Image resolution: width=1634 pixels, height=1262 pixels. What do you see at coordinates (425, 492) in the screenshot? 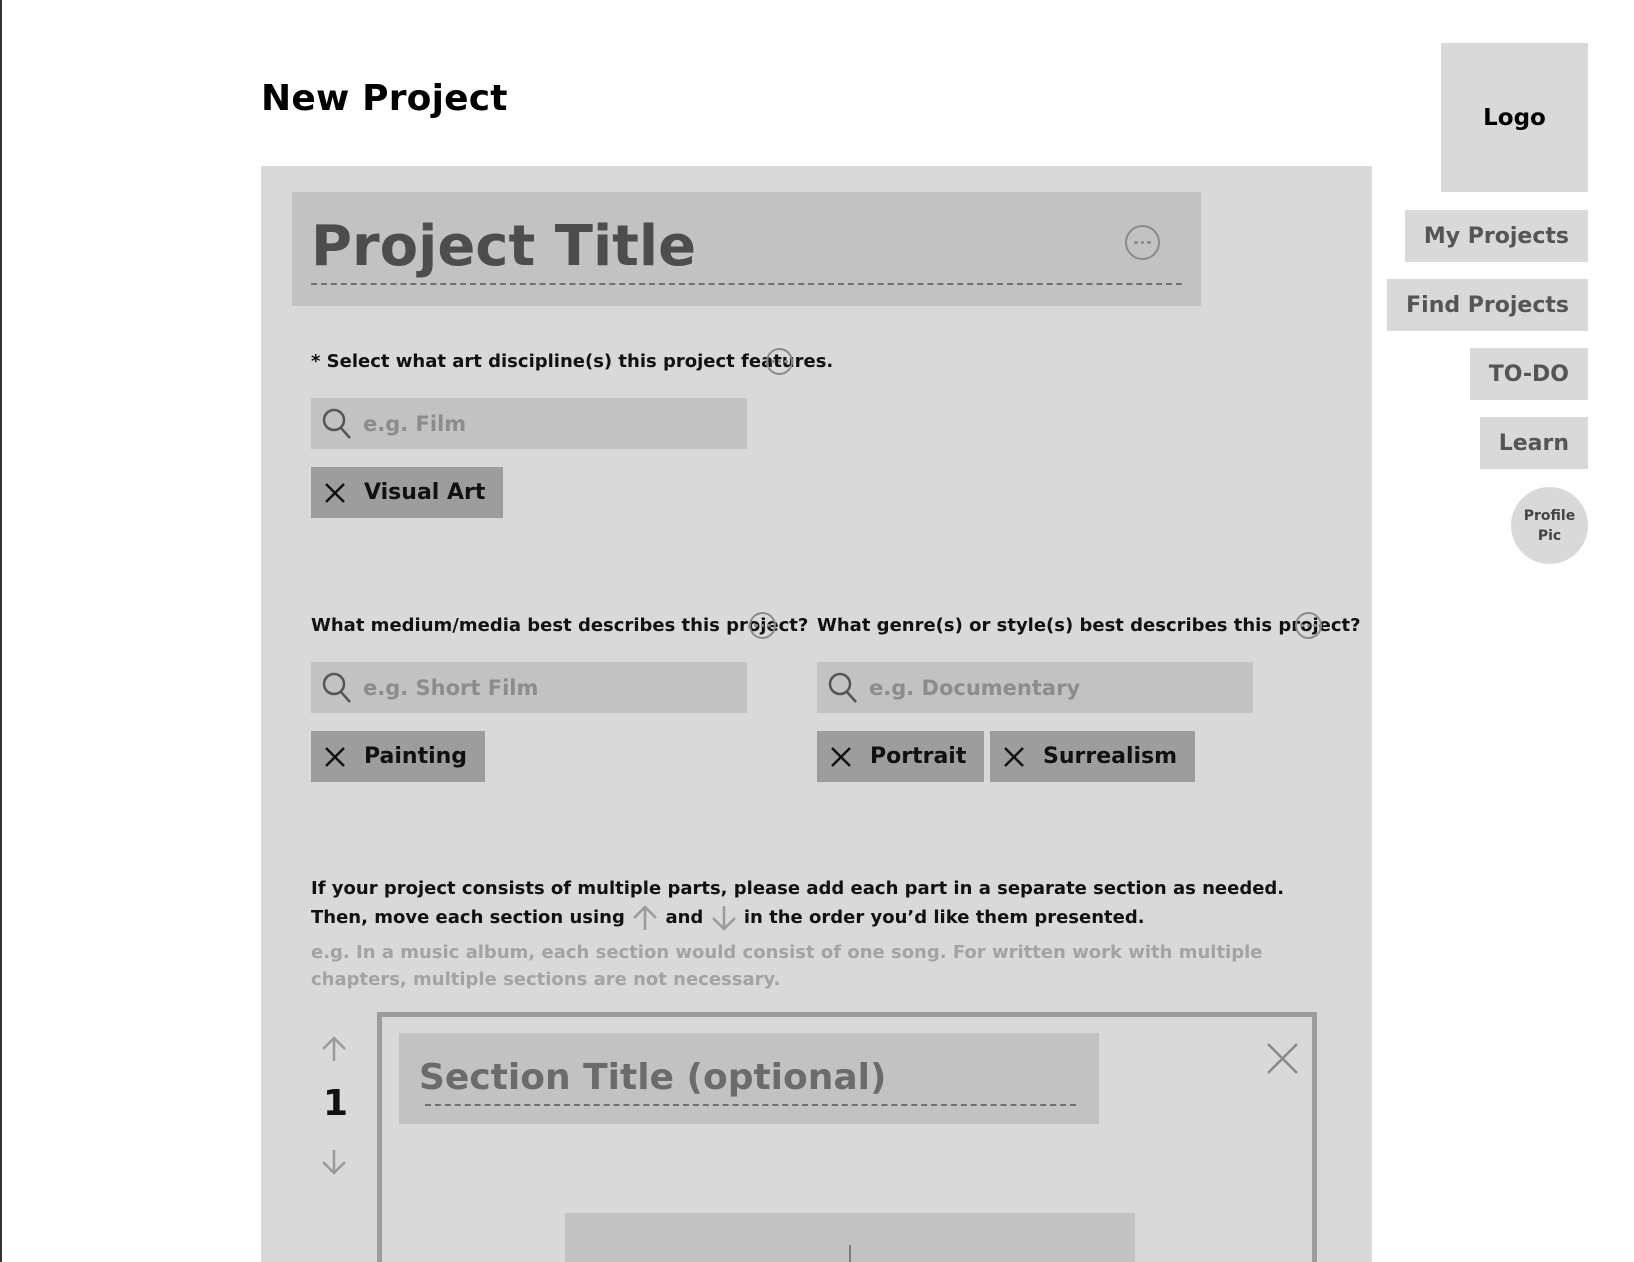
I see `chip-label: Visual Art` at bounding box center [425, 492].